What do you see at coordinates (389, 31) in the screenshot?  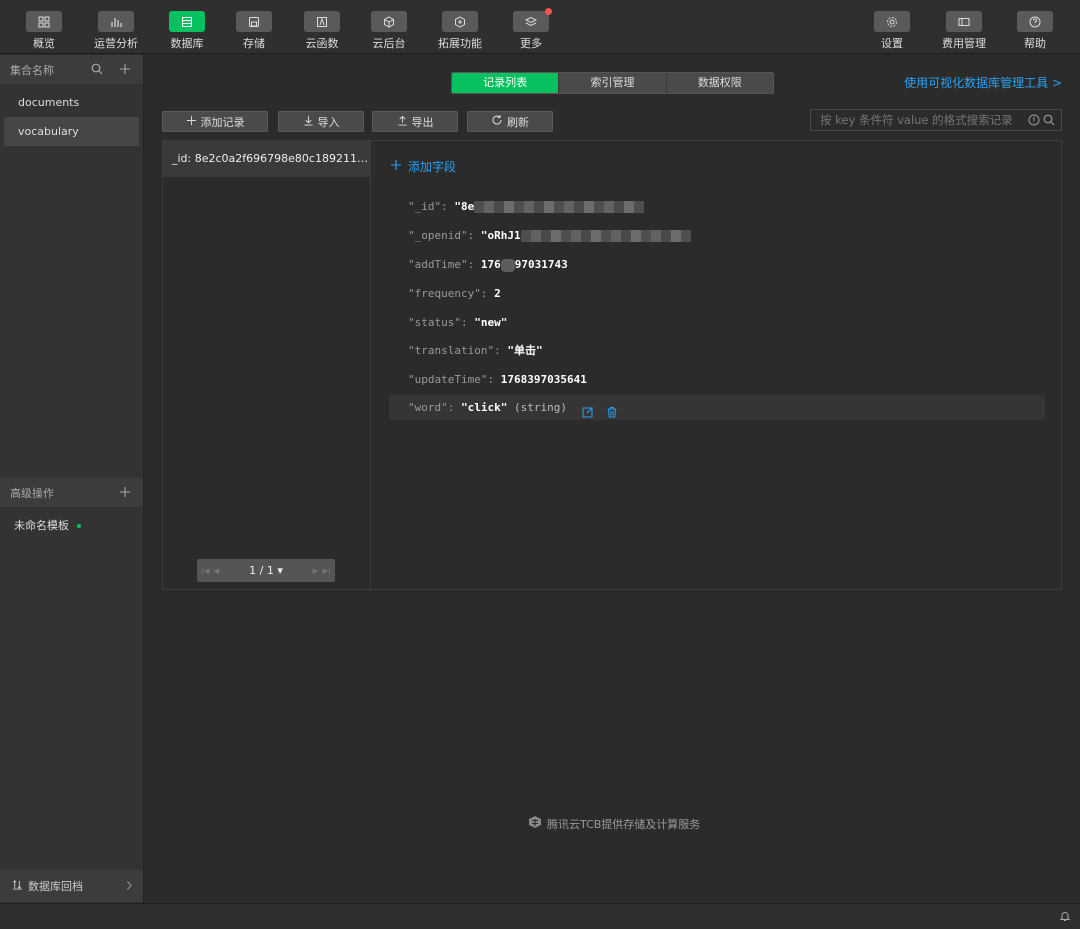 I see `toolbar-cloud-backend: 云后台` at bounding box center [389, 31].